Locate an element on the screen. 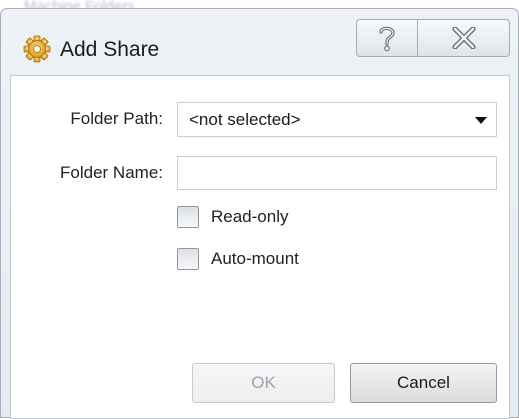 This screenshot has width=519, height=419. folder-path-combobox: <not selected> is located at coordinates (337, 119).